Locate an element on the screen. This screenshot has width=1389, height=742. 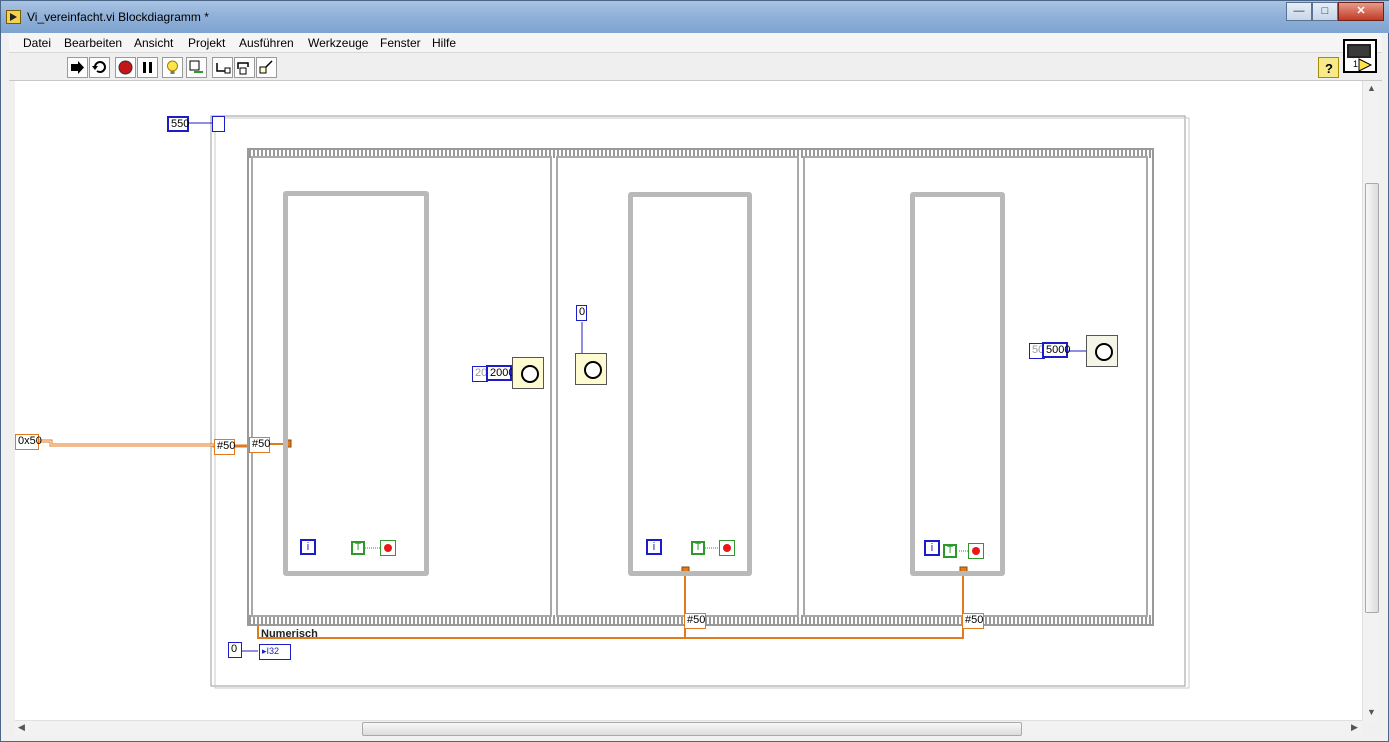
iteration-terminal-1: i is located at coordinates (308, 547).